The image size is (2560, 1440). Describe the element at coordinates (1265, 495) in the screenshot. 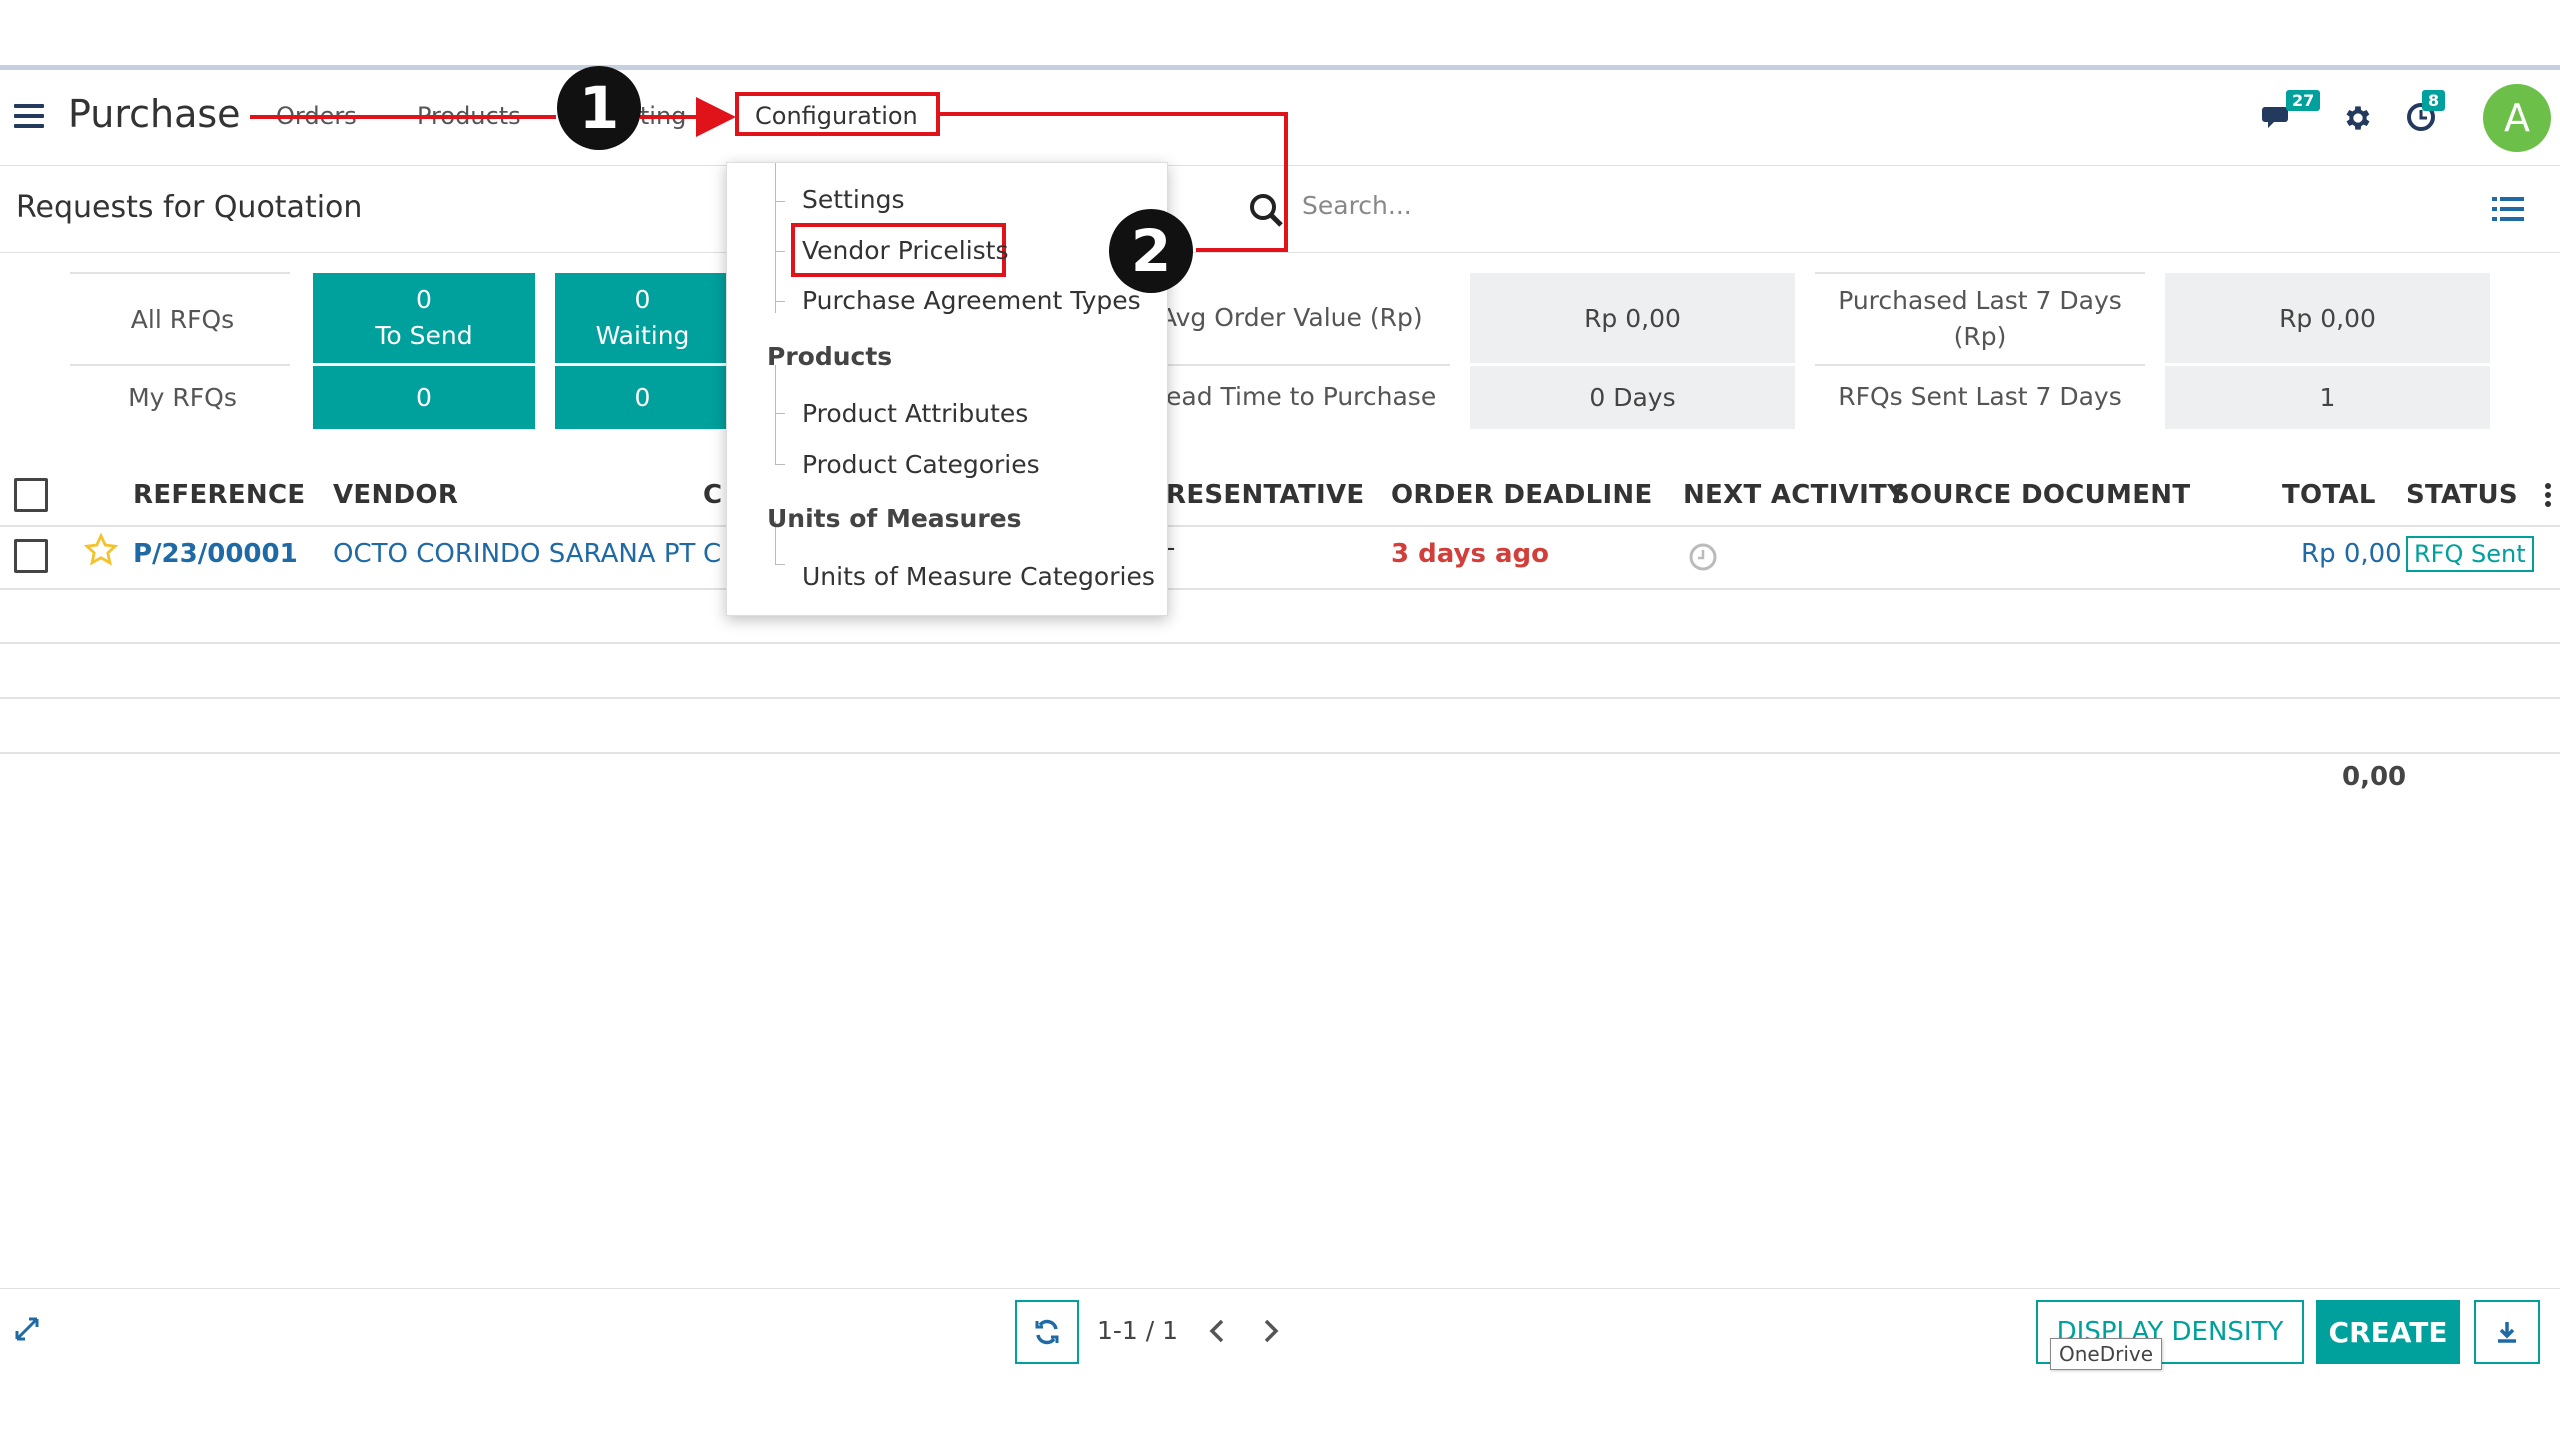

I see `col-representative: RESENTATIVE` at that location.